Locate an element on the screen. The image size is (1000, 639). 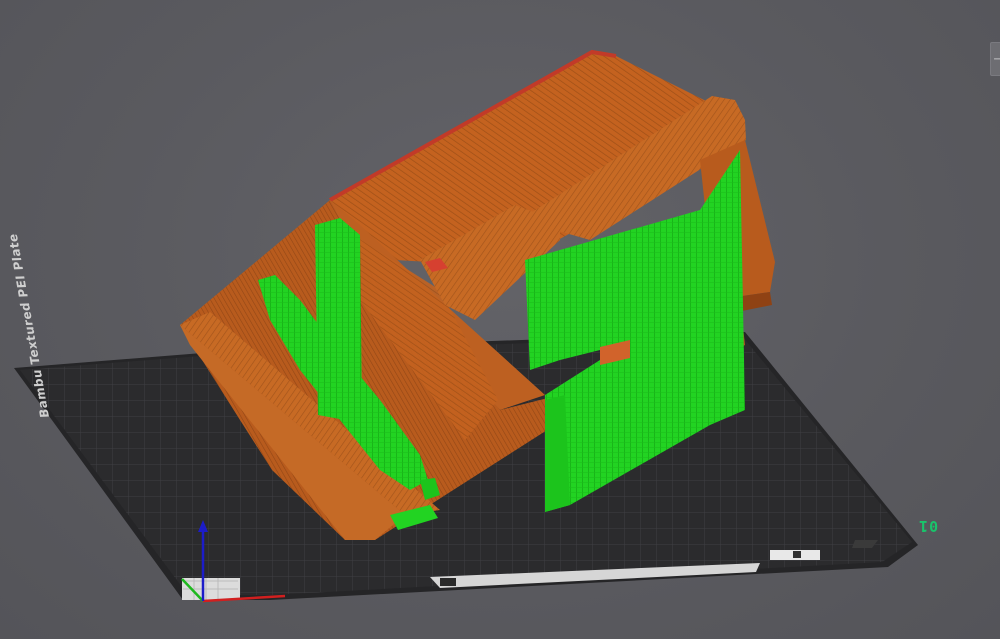
plate-number-label: 01 is located at coordinates (928, 526).